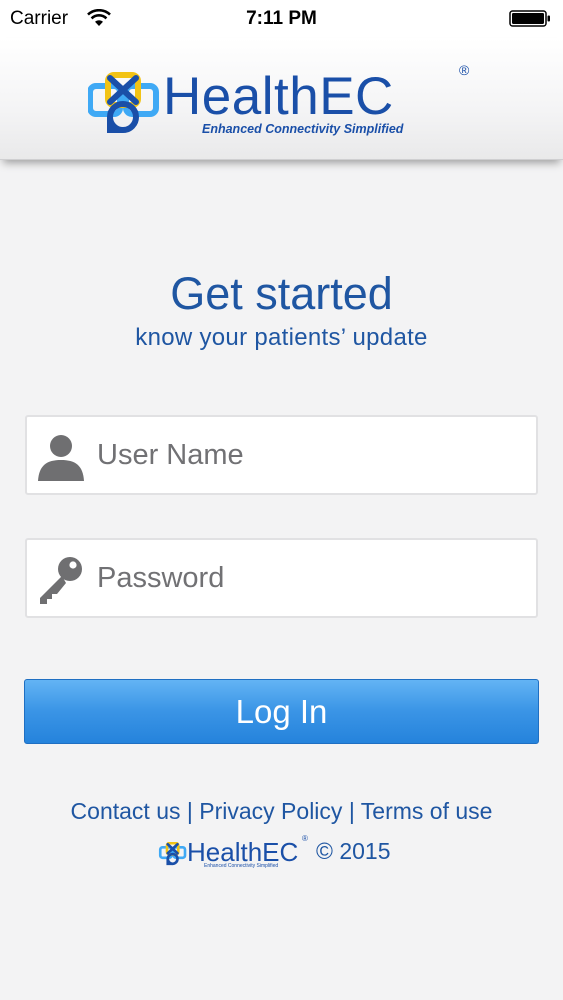 This screenshot has height=1000, width=563. I want to click on page-title: Get started, so click(281, 293).